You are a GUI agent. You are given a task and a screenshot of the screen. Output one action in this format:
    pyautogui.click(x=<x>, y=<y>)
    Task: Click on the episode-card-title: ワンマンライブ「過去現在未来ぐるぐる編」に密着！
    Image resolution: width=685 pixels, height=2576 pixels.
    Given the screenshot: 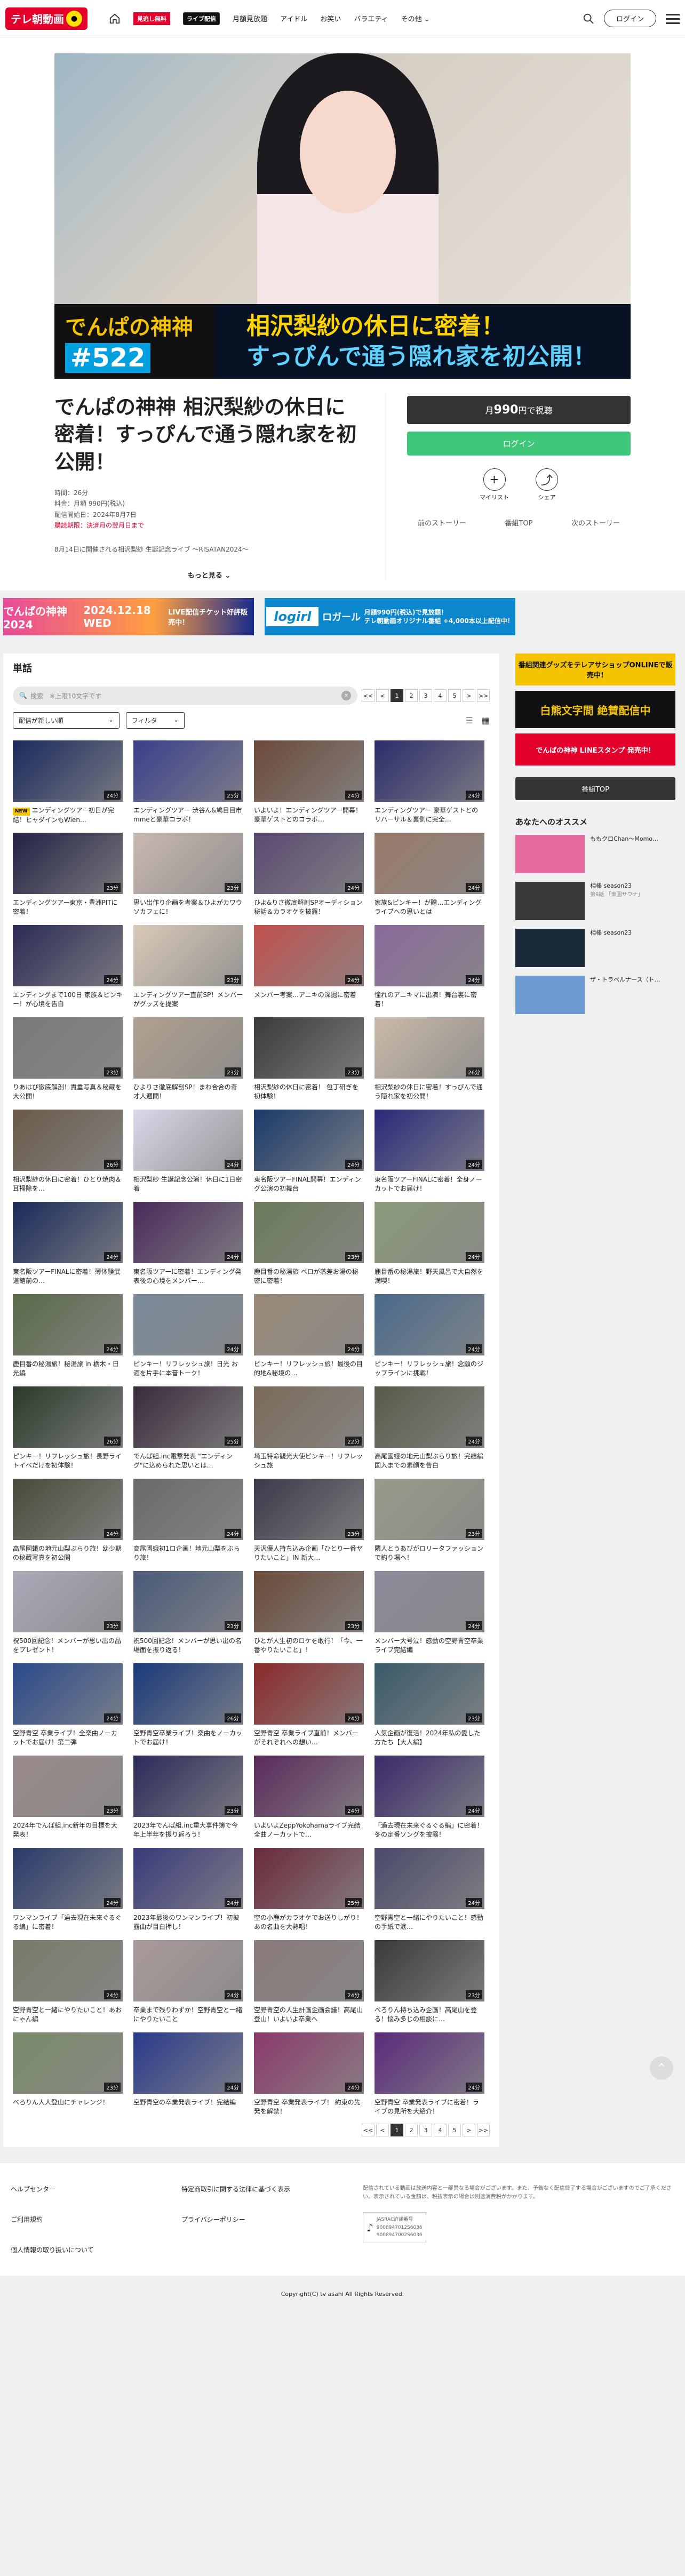 What is the action you would take?
    pyautogui.click(x=68, y=1922)
    